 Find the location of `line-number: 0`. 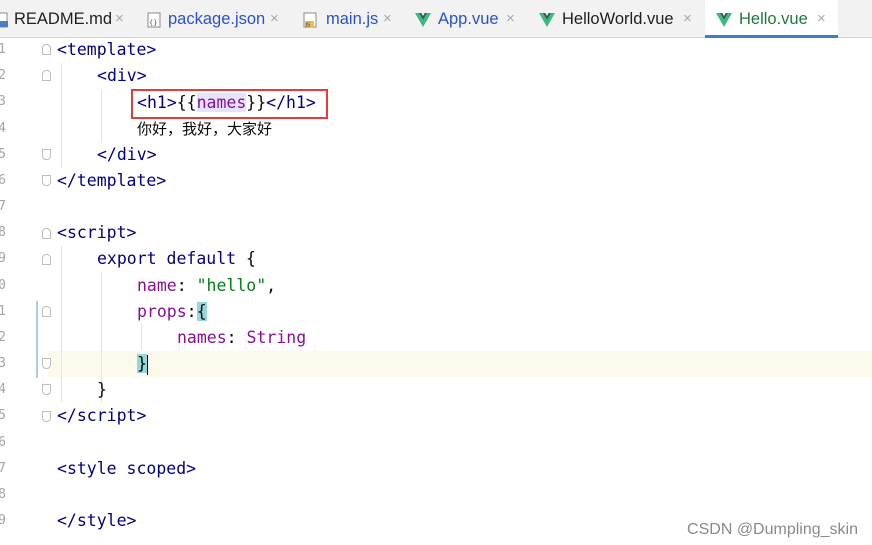

line-number: 0 is located at coordinates (3, 285).